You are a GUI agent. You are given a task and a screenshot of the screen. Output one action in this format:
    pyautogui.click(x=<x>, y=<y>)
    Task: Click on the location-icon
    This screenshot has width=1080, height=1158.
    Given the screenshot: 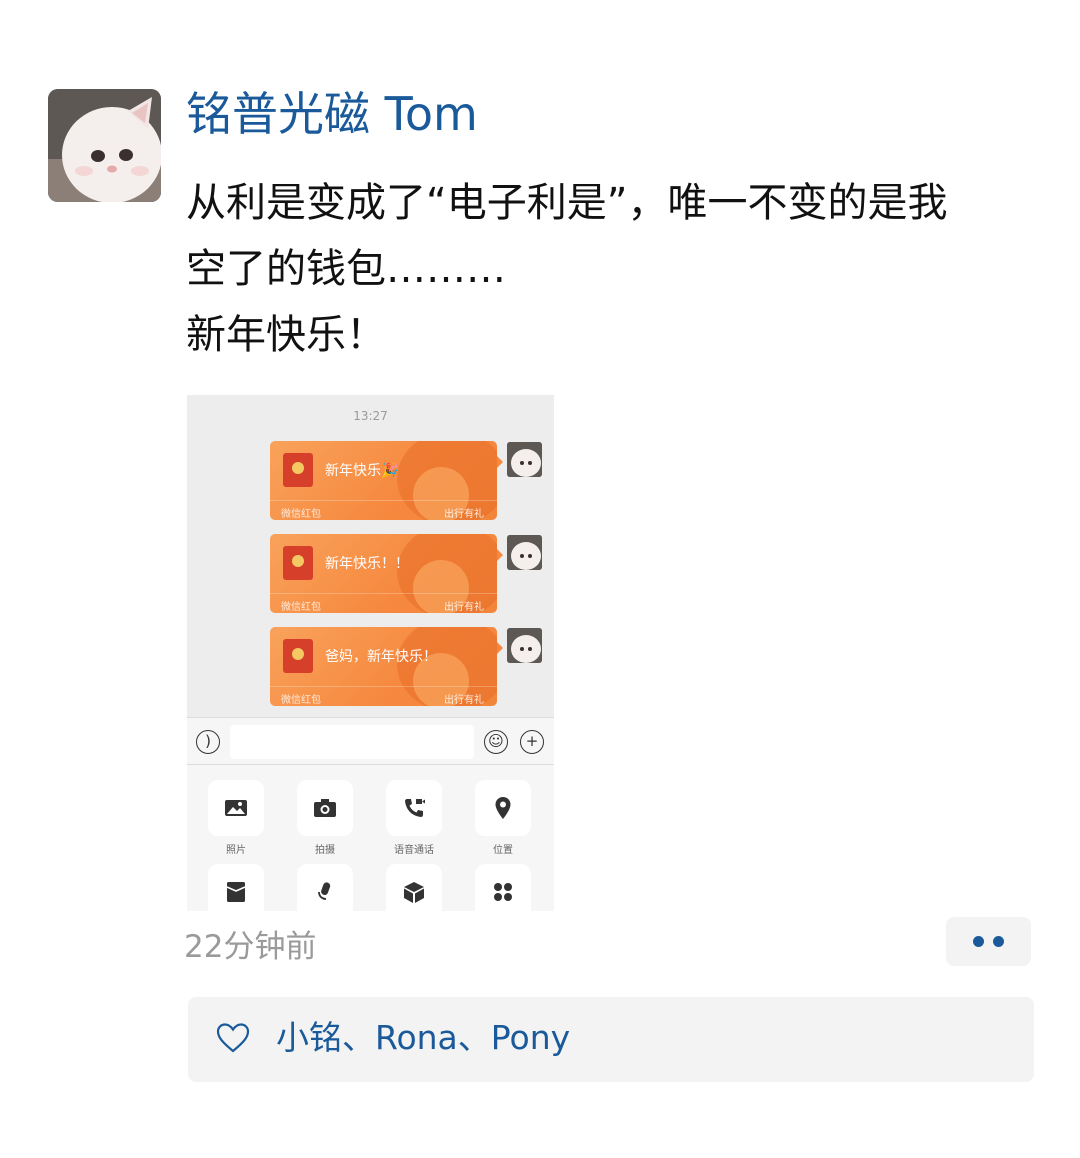 What is the action you would take?
    pyautogui.click(x=503, y=808)
    